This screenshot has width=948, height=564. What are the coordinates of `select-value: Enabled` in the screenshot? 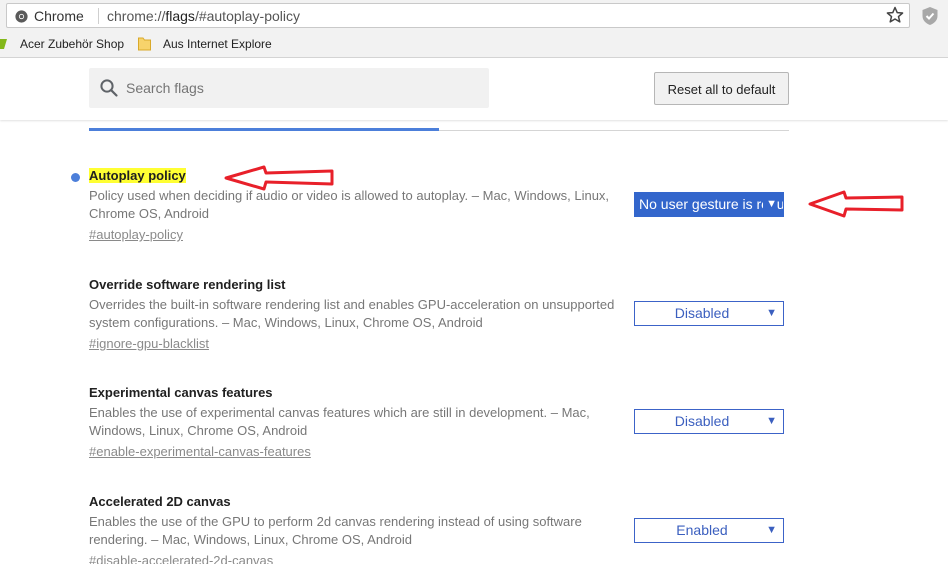 It's located at (702, 530).